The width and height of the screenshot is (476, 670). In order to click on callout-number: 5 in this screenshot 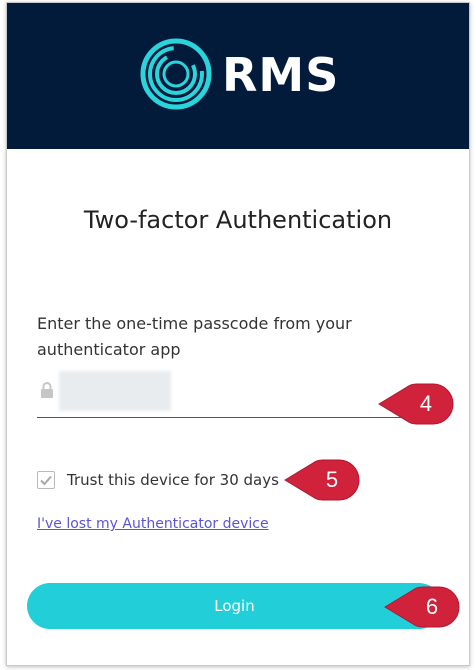, I will do `click(332, 479)`.